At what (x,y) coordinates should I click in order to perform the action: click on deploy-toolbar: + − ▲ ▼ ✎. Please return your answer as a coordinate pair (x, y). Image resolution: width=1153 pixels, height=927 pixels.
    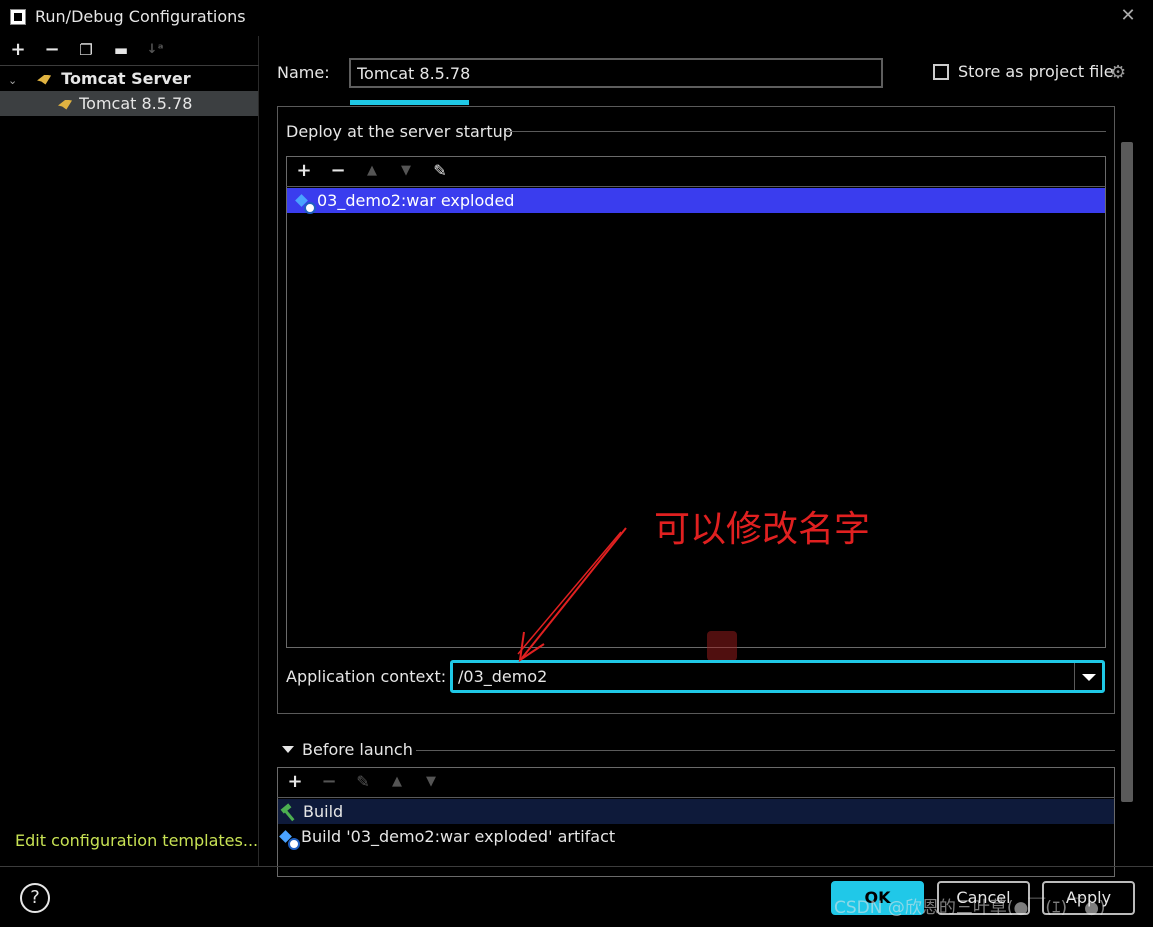
    Looking at the image, I should click on (696, 171).